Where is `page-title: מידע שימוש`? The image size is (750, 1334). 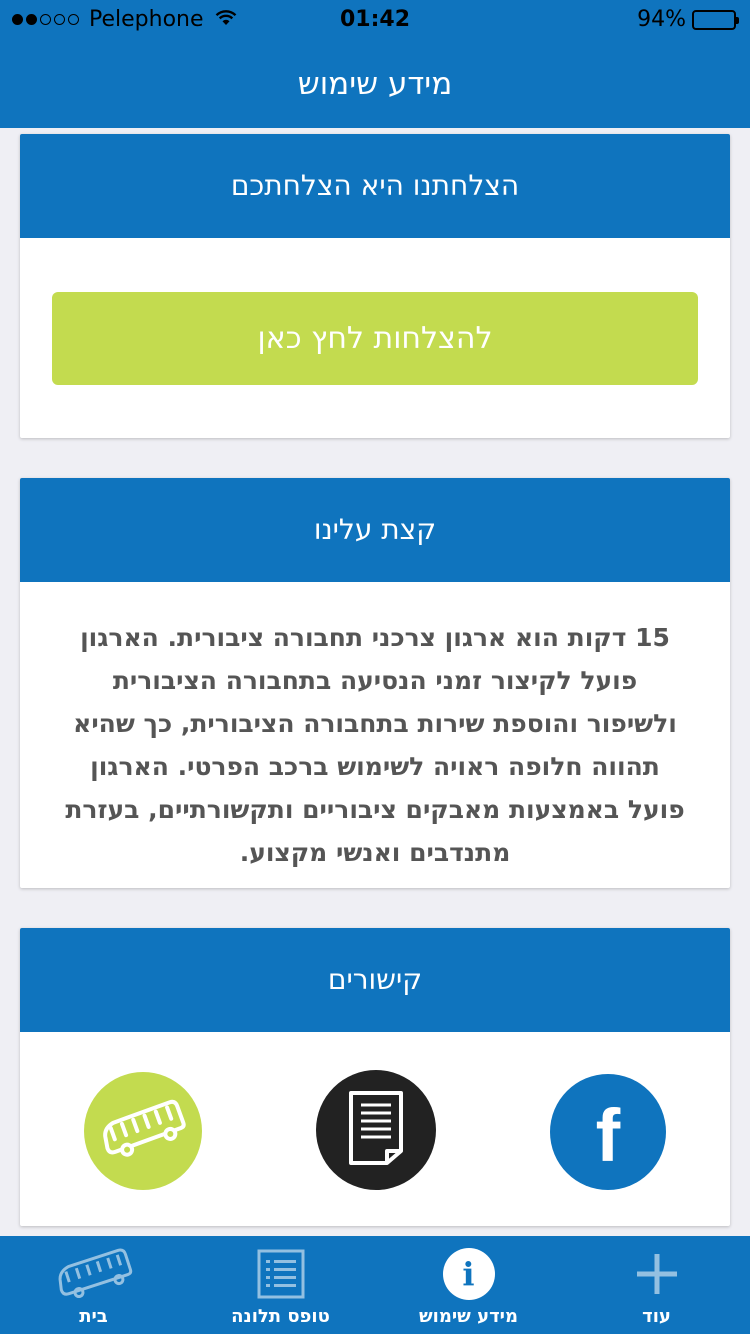
page-title: מידע שימוש is located at coordinates (375, 84).